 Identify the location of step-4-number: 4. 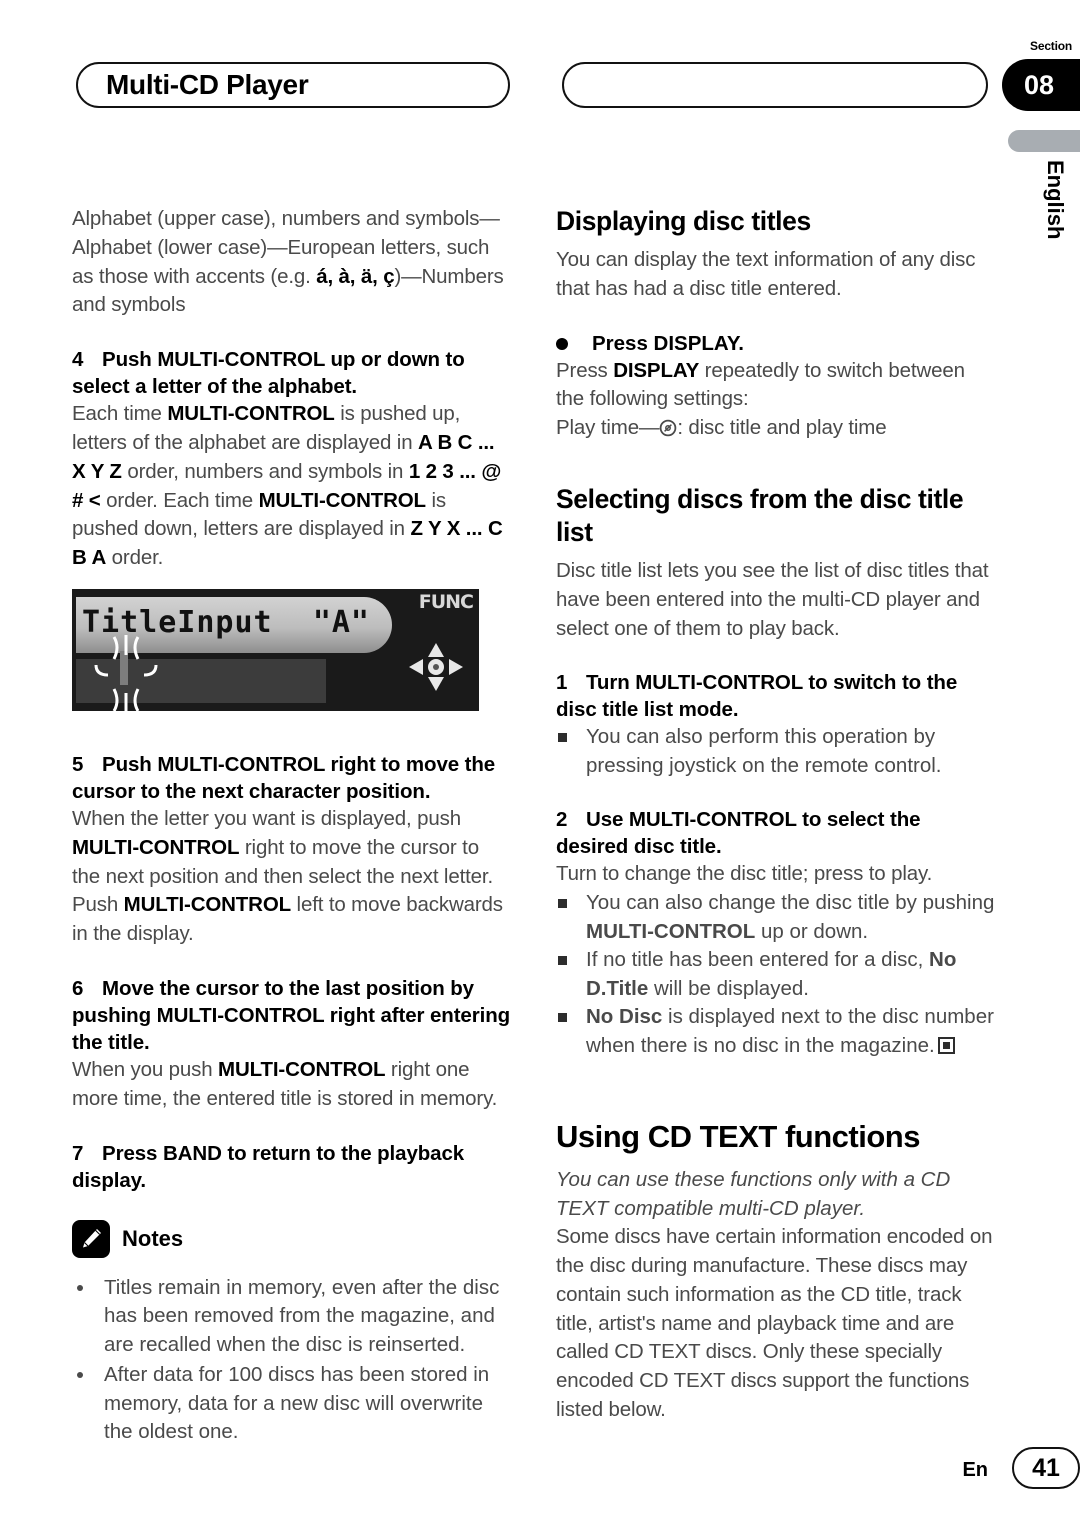
(78, 360).